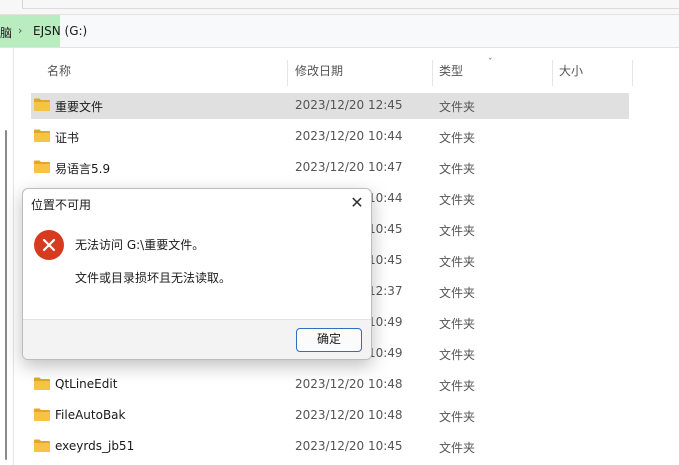  I want to click on file-modified-date: 2023/12/20 10:47, so click(349, 167).